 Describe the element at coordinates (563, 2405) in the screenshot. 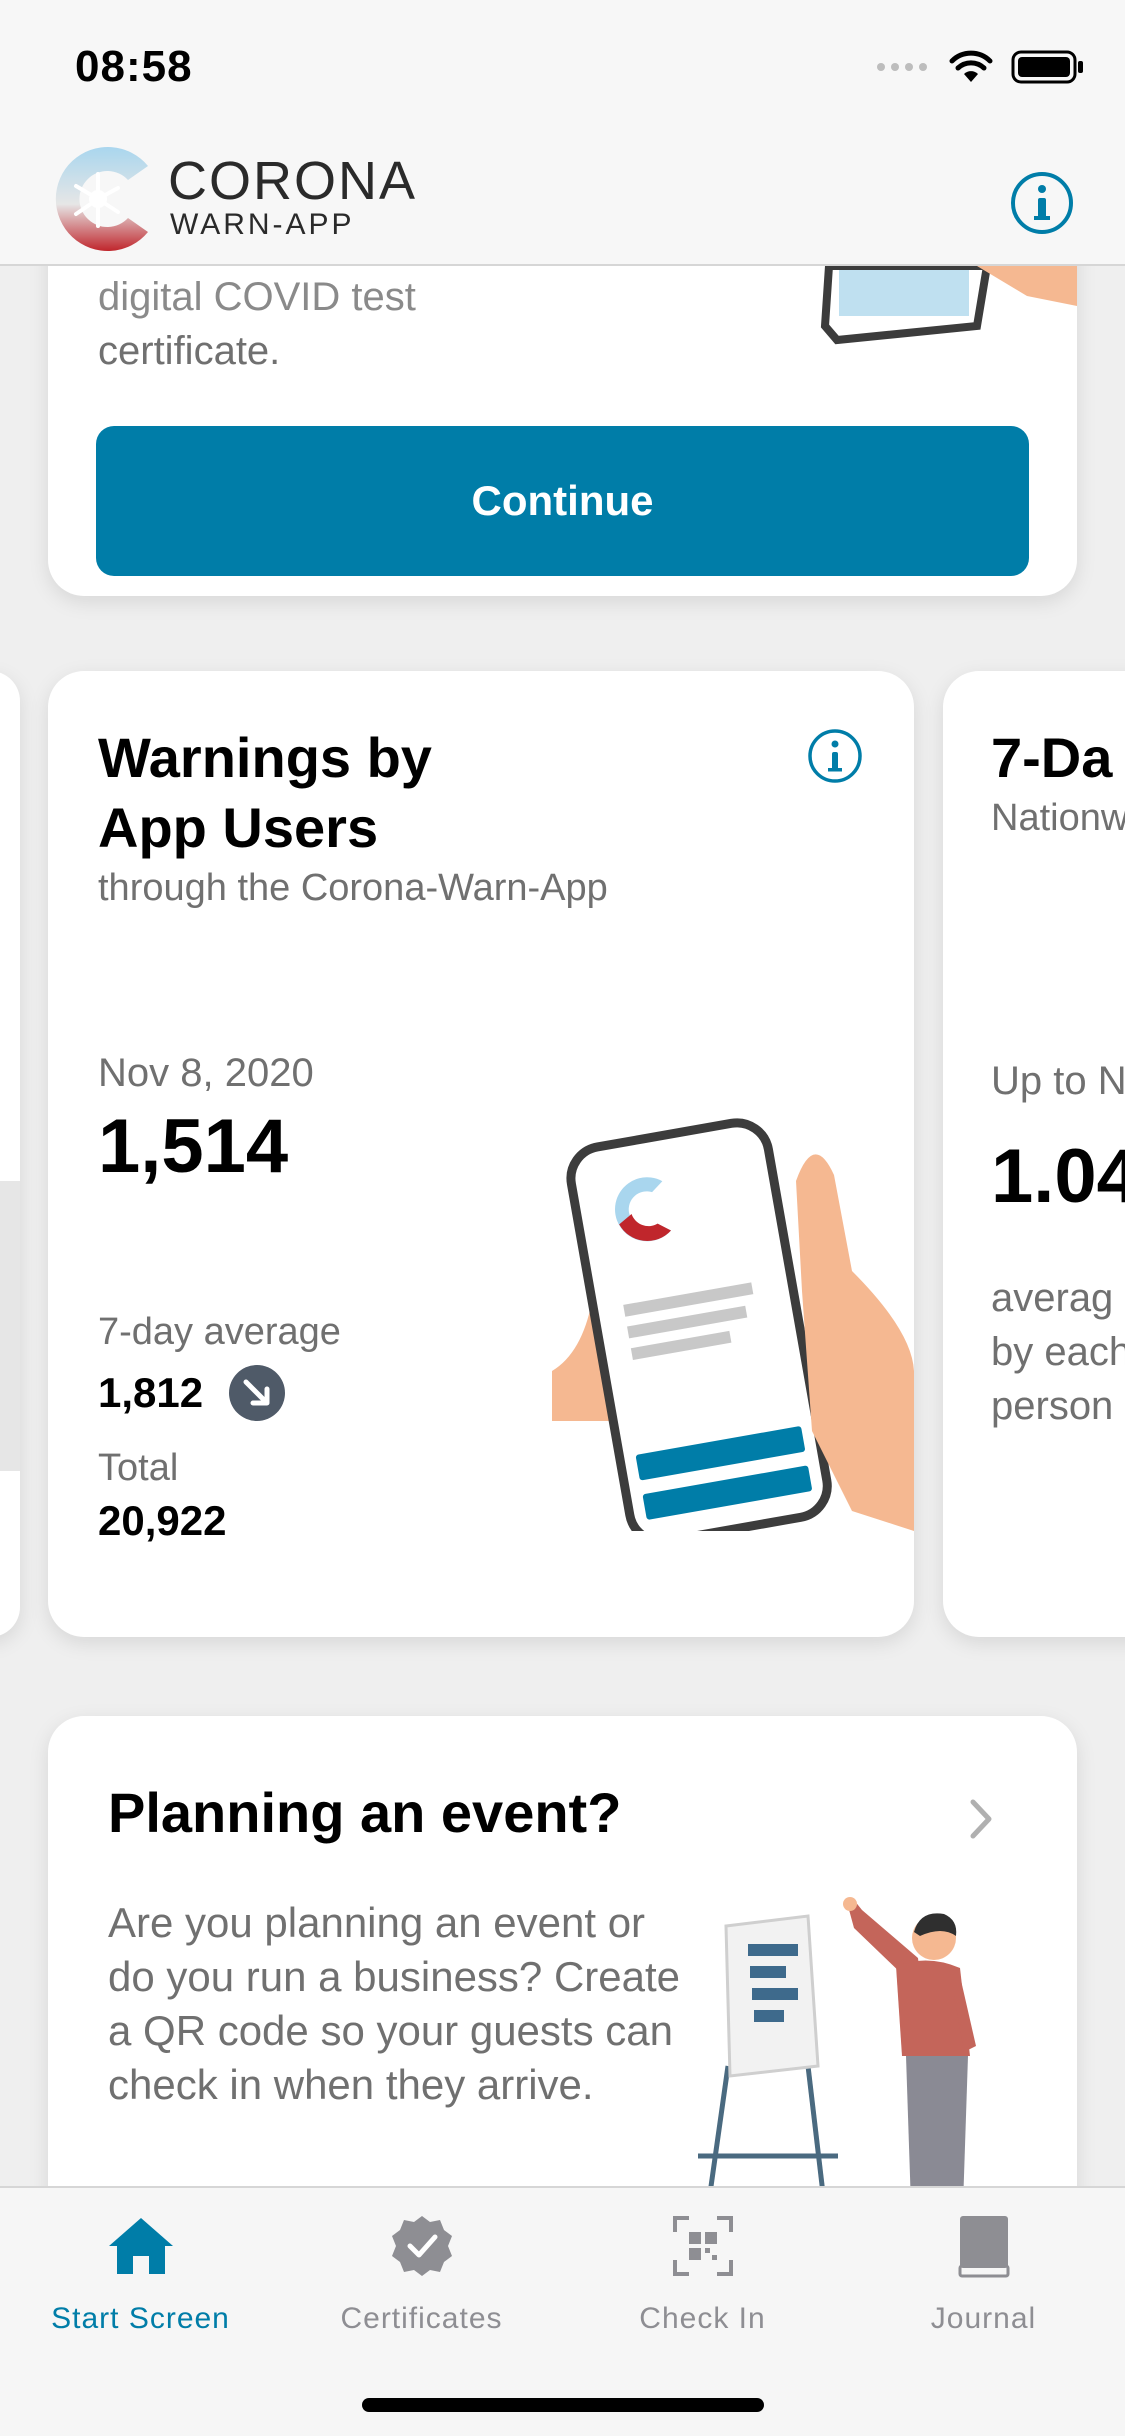

I see `home-indicator` at that location.